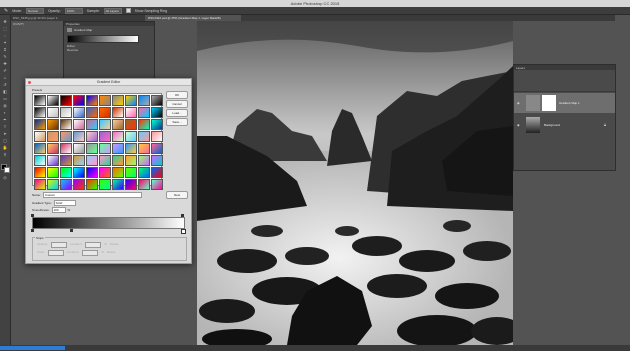 This screenshot has width=630, height=351. Describe the element at coordinates (5, 63) in the screenshot. I see `healing-brush-icon: ✚` at that location.